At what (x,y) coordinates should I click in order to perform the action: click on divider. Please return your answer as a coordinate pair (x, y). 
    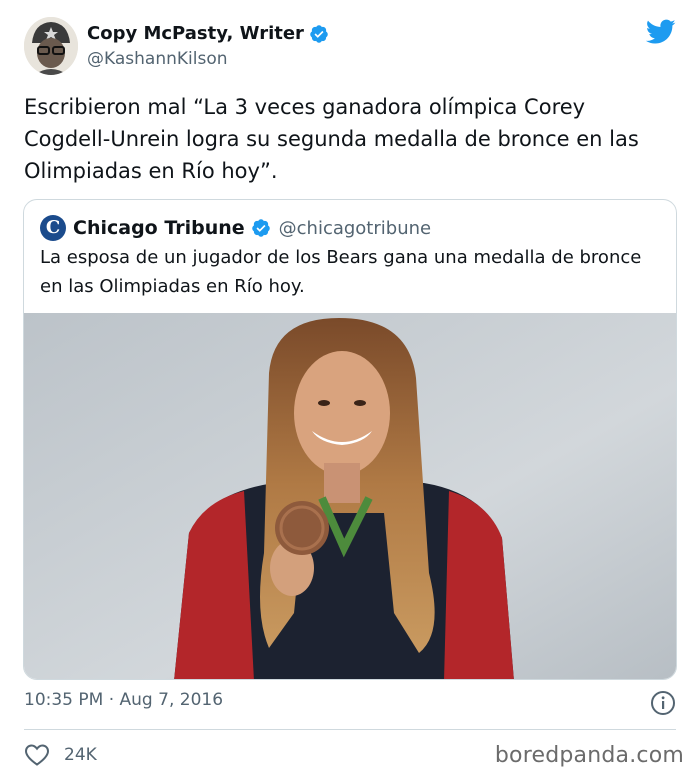
    Looking at the image, I should click on (350, 729).